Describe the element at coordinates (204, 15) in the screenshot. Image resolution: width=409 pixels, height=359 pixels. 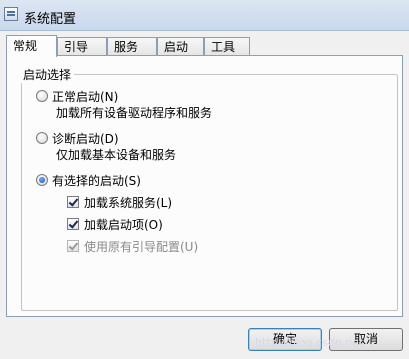
I see `title-bar: 系统配置` at that location.